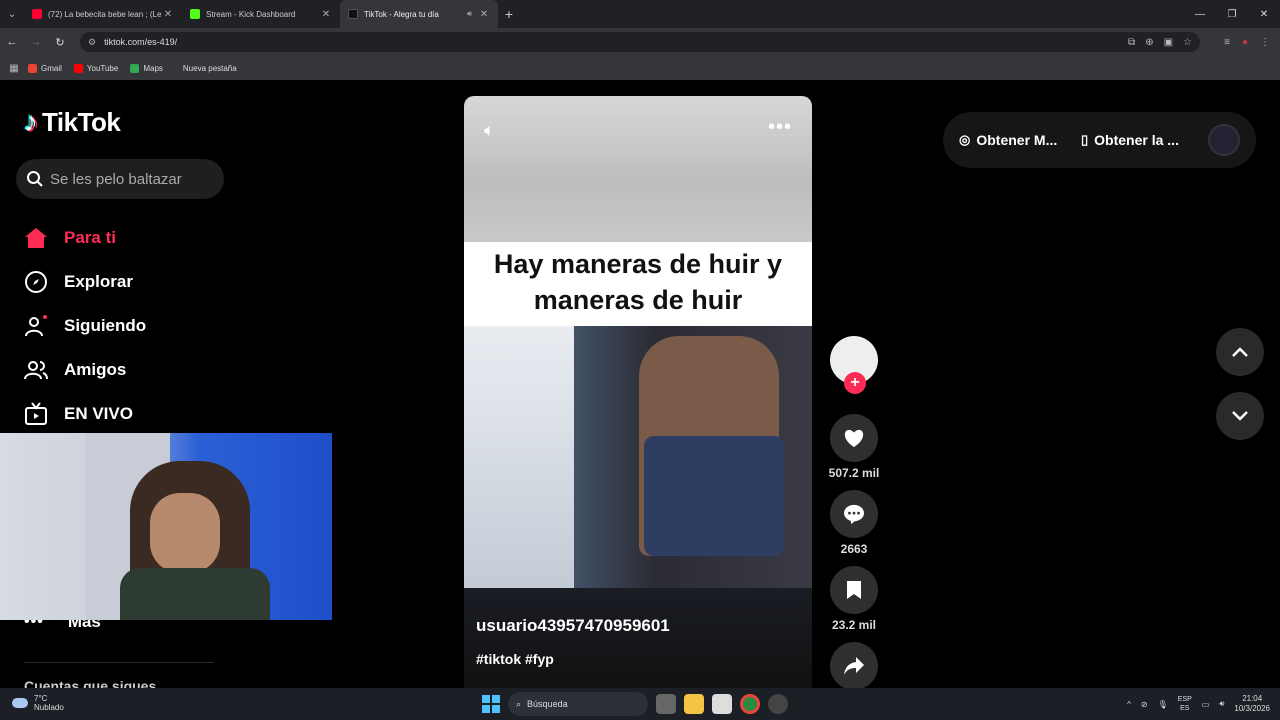  What do you see at coordinates (1129, 704) in the screenshot?
I see `tray-overflow-icon: ^` at bounding box center [1129, 704].